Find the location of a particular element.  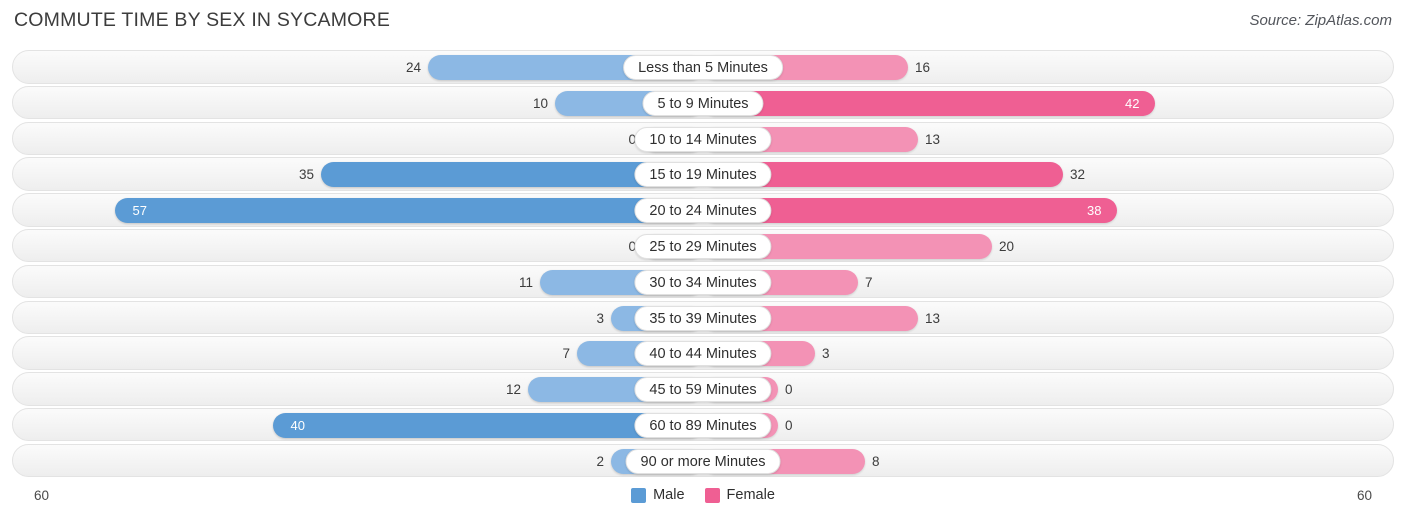

row-track: 10 42 5 to 9 Minutes is located at coordinates (703, 103).